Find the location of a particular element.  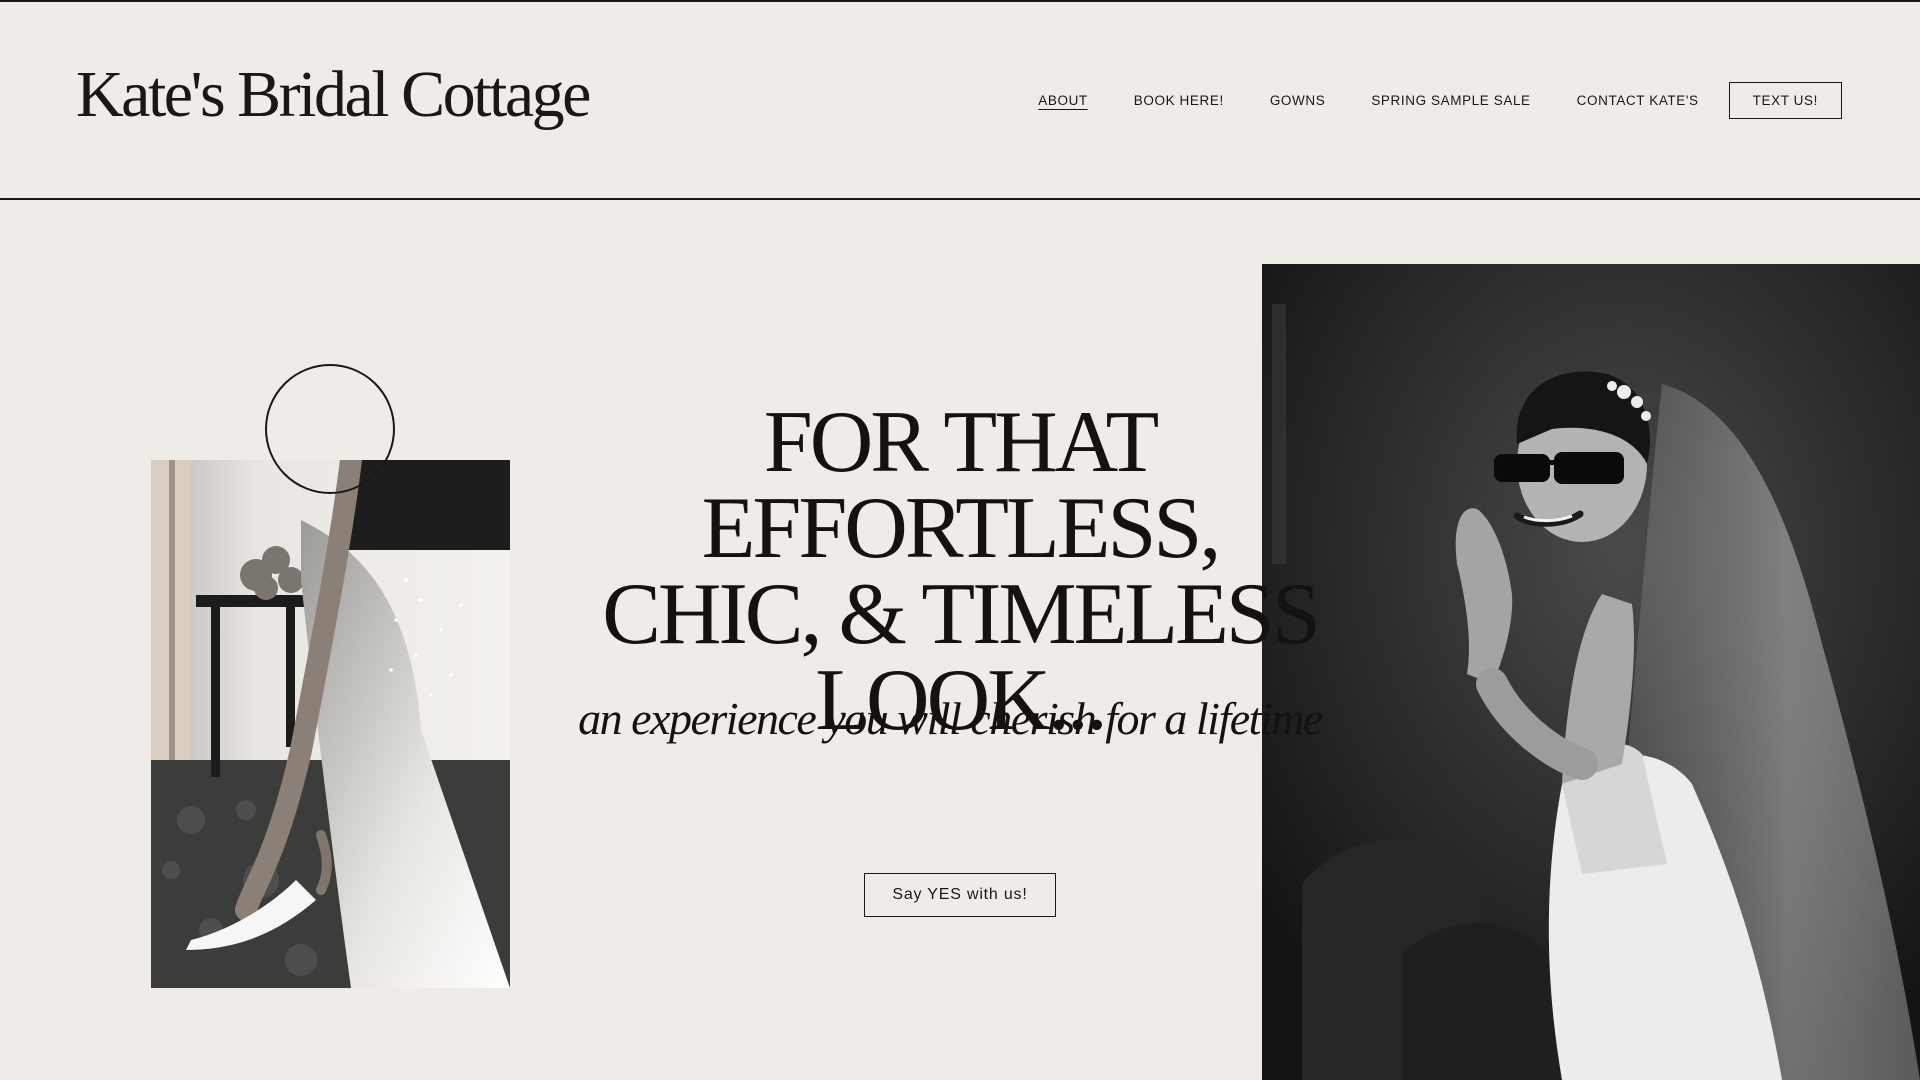

nav-about: ABOUT is located at coordinates (1063, 100).